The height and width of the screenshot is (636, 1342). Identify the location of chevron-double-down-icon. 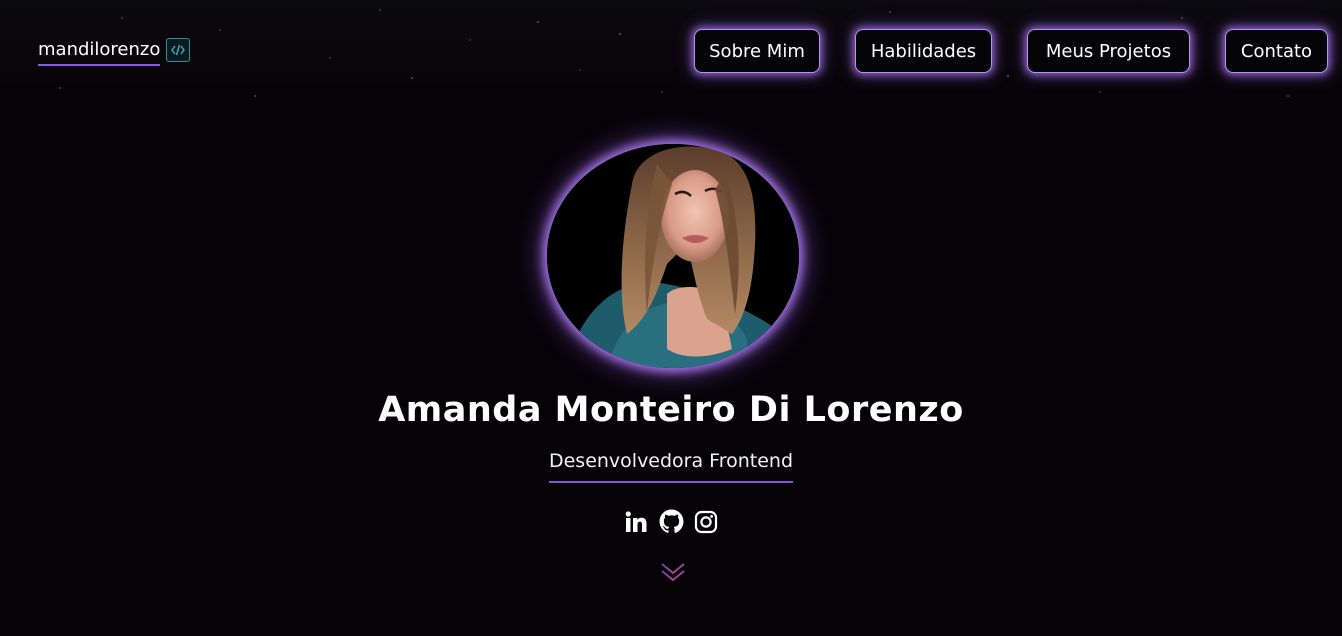
(673, 573).